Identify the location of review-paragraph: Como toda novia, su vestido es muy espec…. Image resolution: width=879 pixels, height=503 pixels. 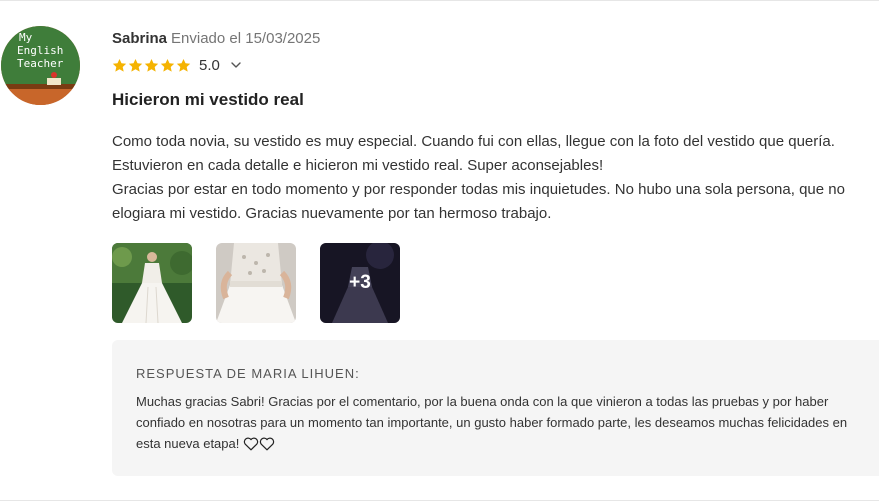
(473, 153).